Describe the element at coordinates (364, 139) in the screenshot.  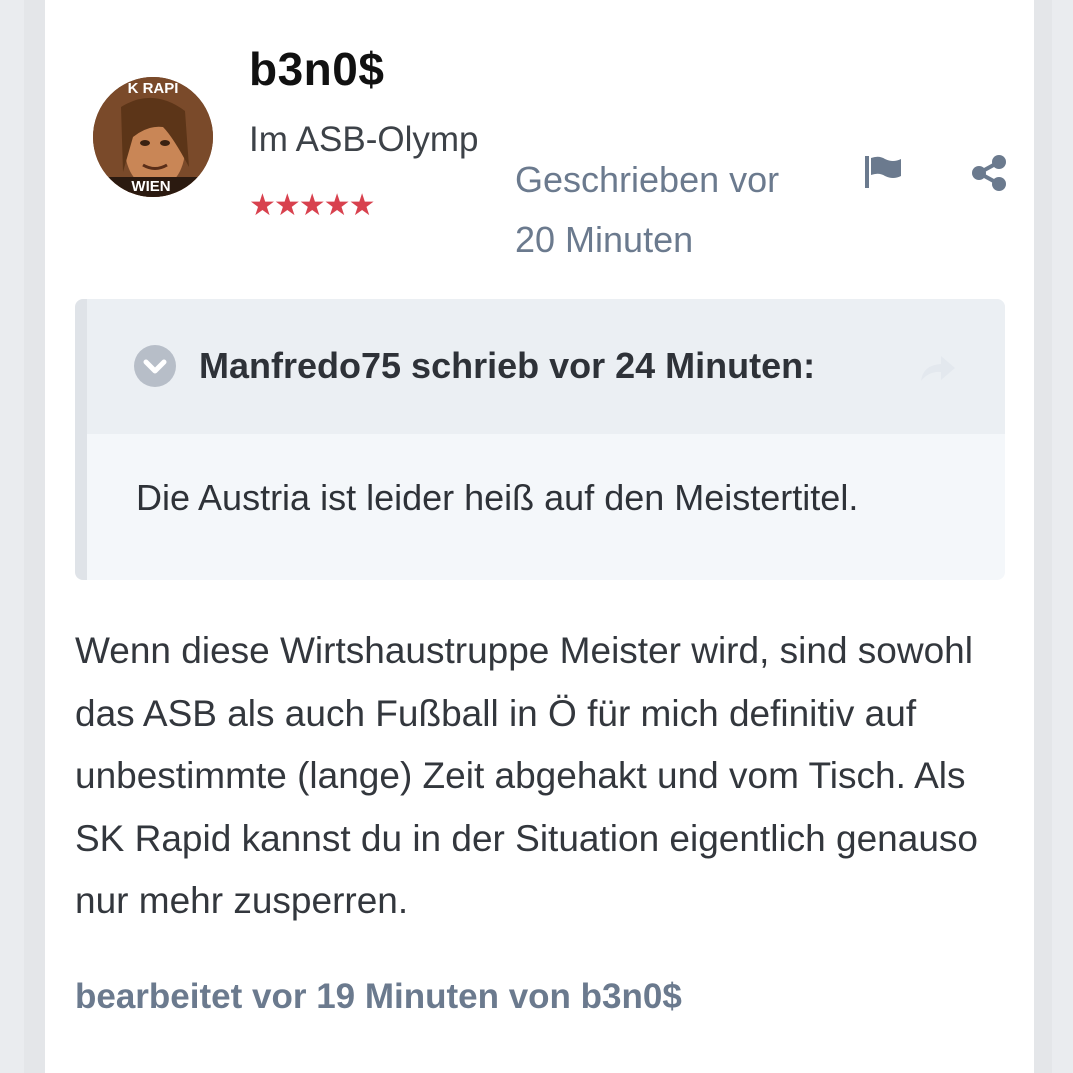
I see `author-group: Im ASB-Olymp` at that location.